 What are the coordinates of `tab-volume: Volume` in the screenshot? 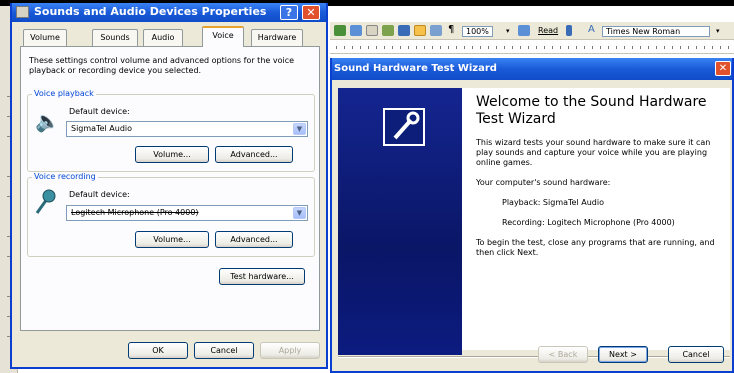 It's located at (45, 37).